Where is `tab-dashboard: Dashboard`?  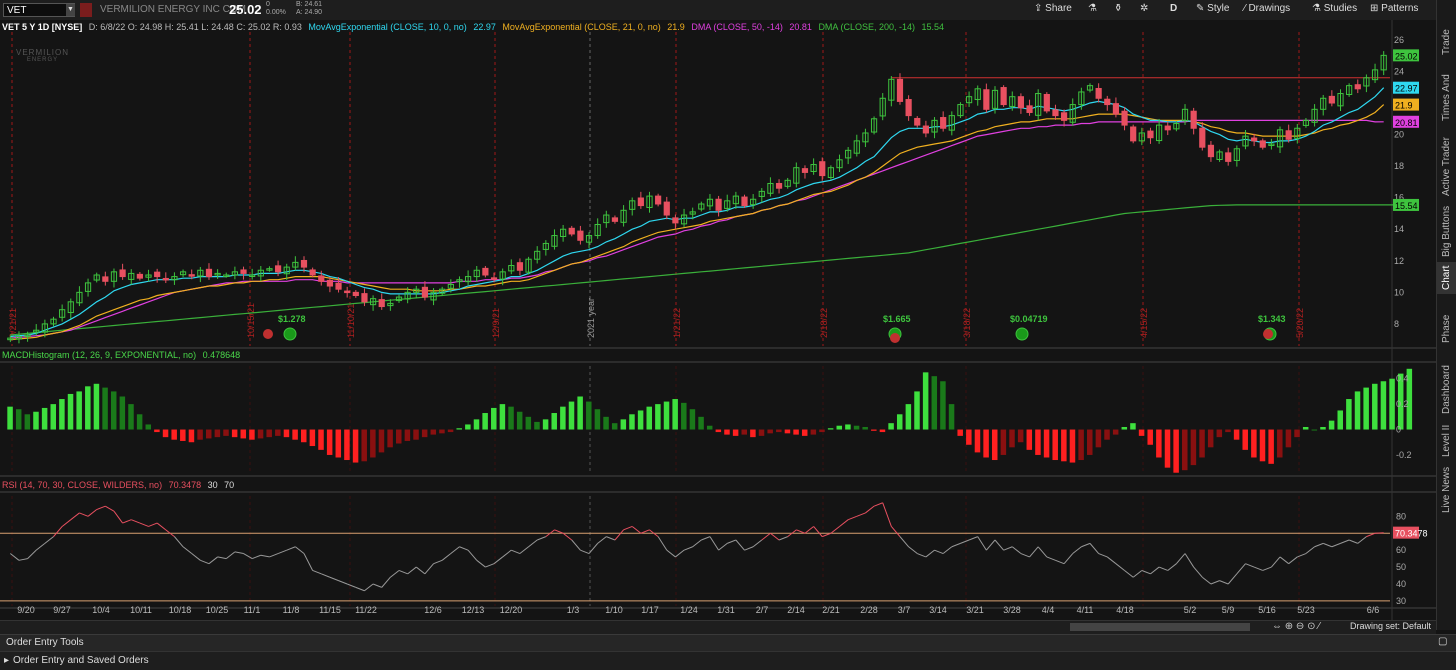
tab-dashboard: Dashboard is located at coordinates (1446, 390).